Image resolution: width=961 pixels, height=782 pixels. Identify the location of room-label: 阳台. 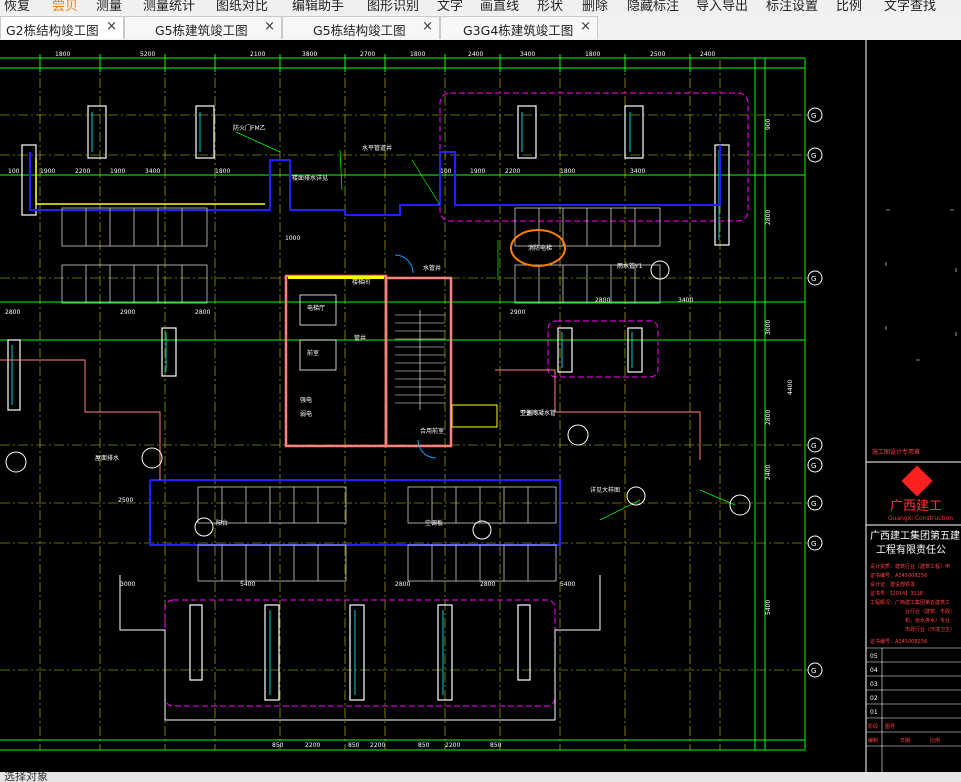
(222, 523).